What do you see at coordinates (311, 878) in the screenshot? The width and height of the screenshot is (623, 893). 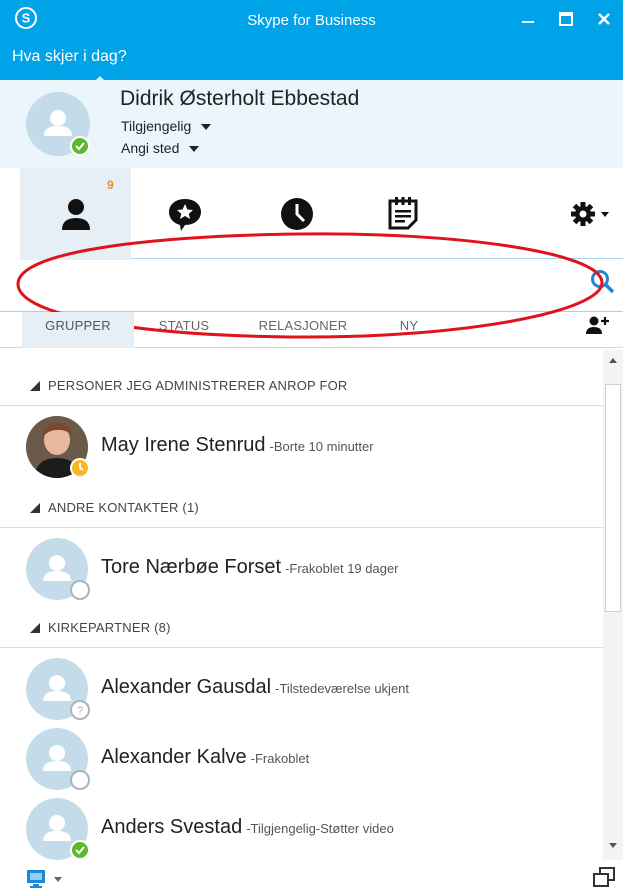 I see `bottom-bar` at bounding box center [311, 878].